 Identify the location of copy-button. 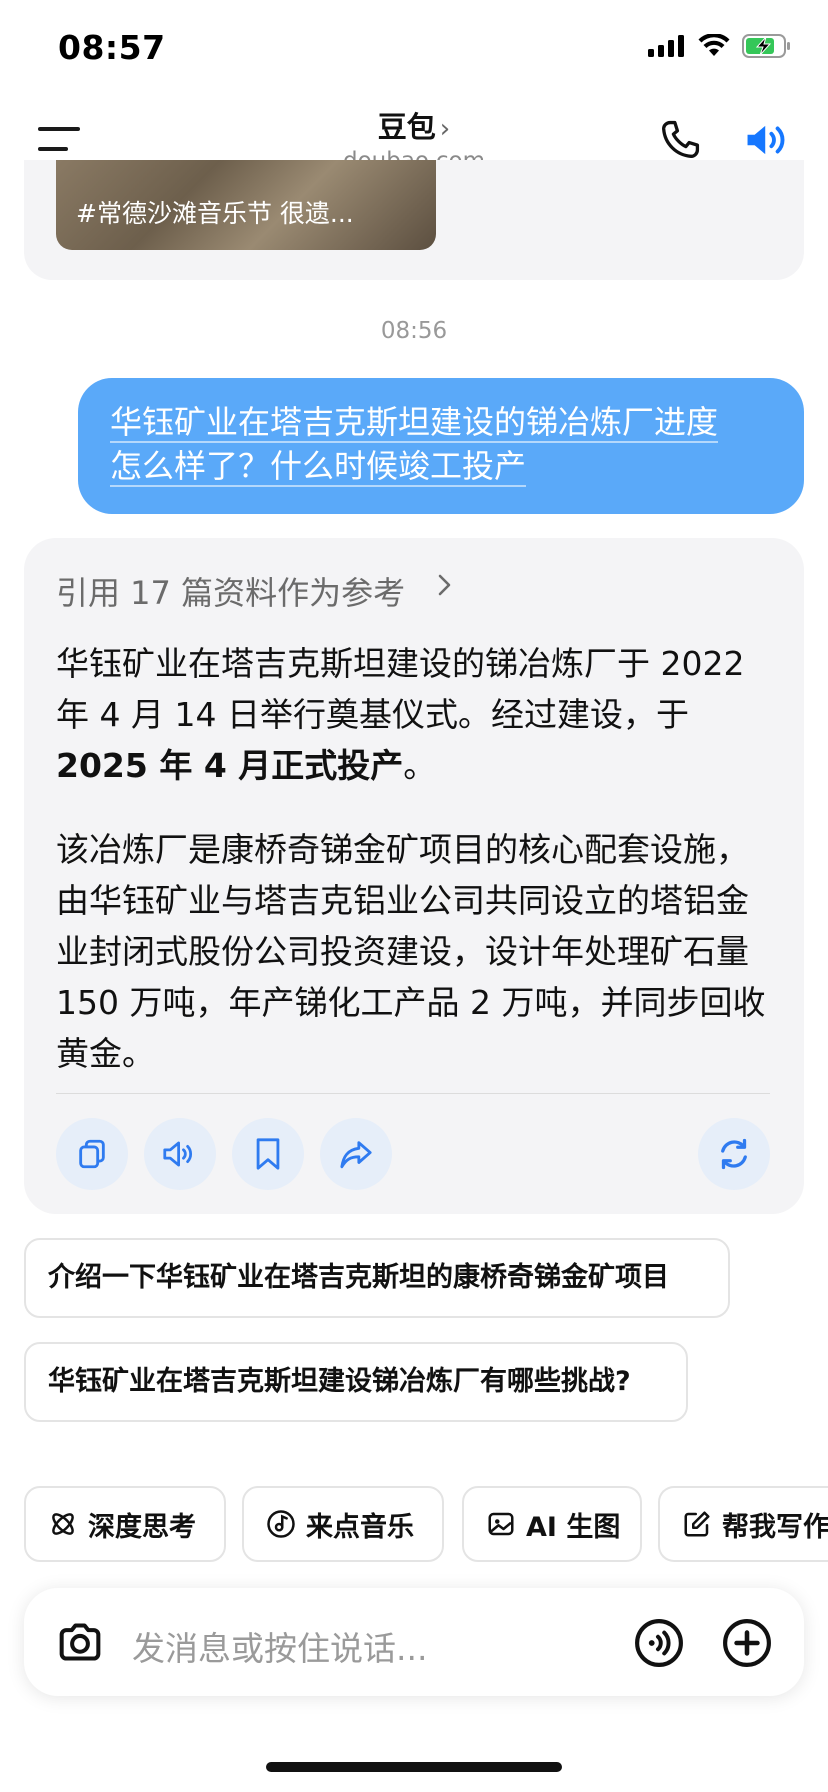
(92, 1154).